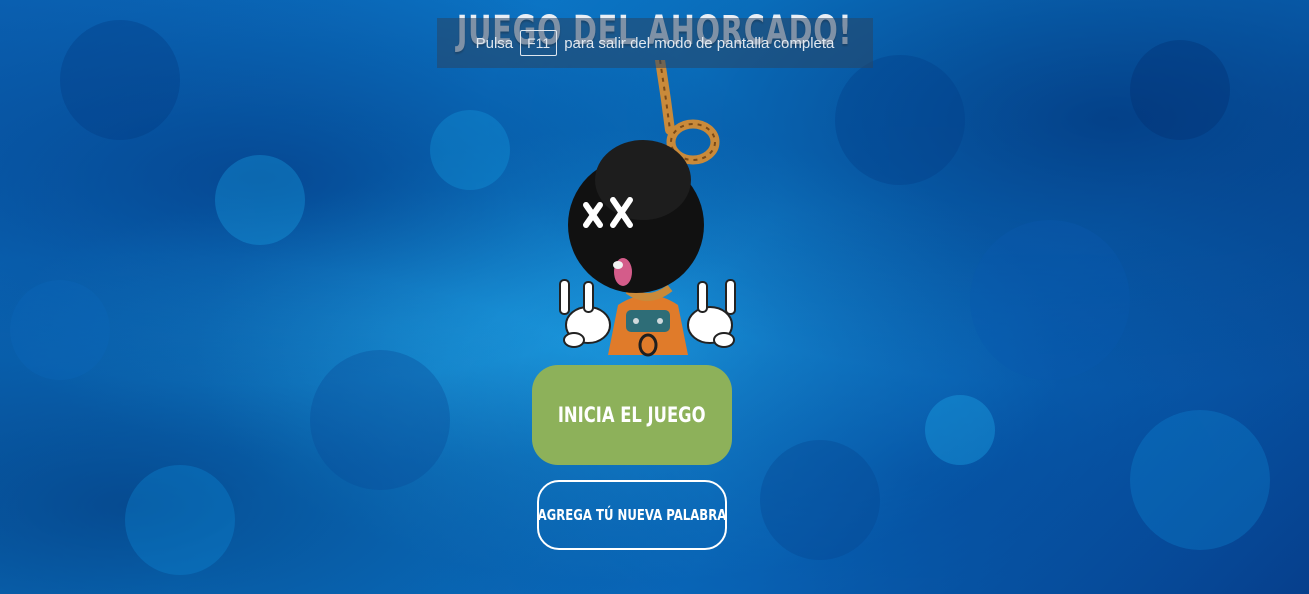  What do you see at coordinates (699, 43) in the screenshot?
I see `fullscreen-notice-suffix: para salir del modo de pantalla completa` at bounding box center [699, 43].